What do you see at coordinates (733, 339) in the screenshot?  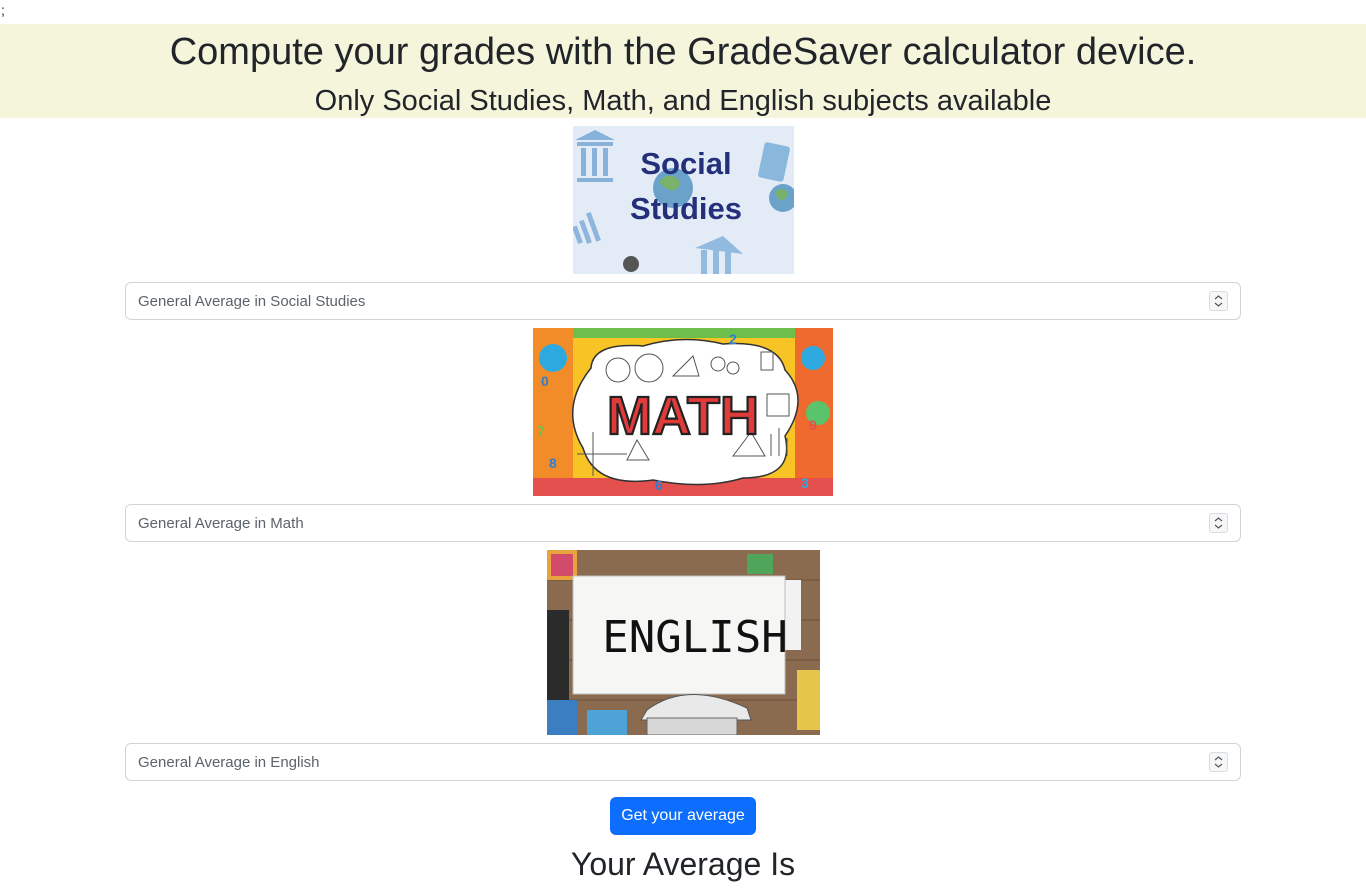 I see `svg-text: 2` at bounding box center [733, 339].